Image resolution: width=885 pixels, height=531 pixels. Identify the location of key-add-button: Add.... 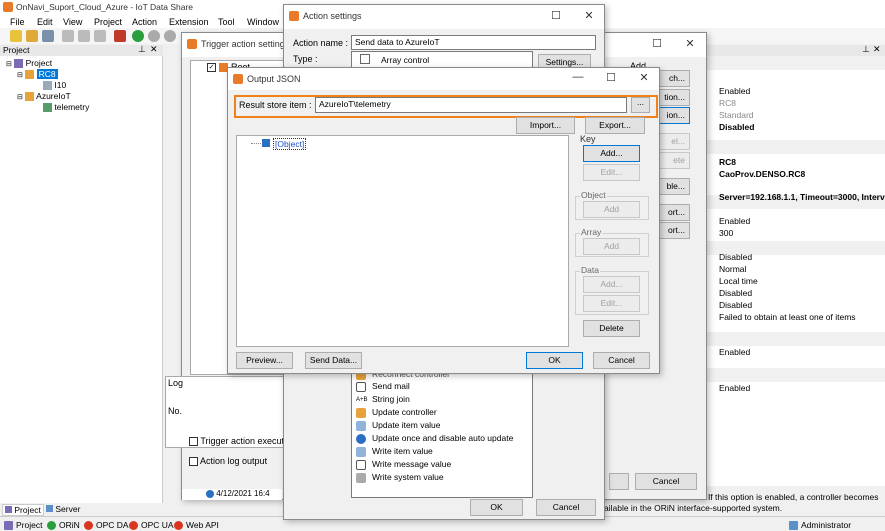
(611, 153).